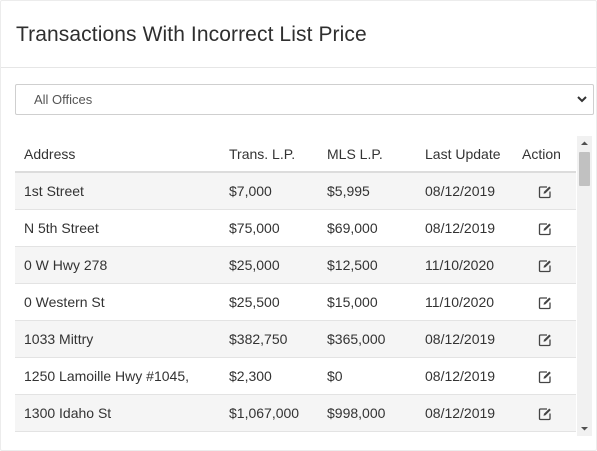  I want to click on cell-mls-lp: $998,000, so click(367, 413).